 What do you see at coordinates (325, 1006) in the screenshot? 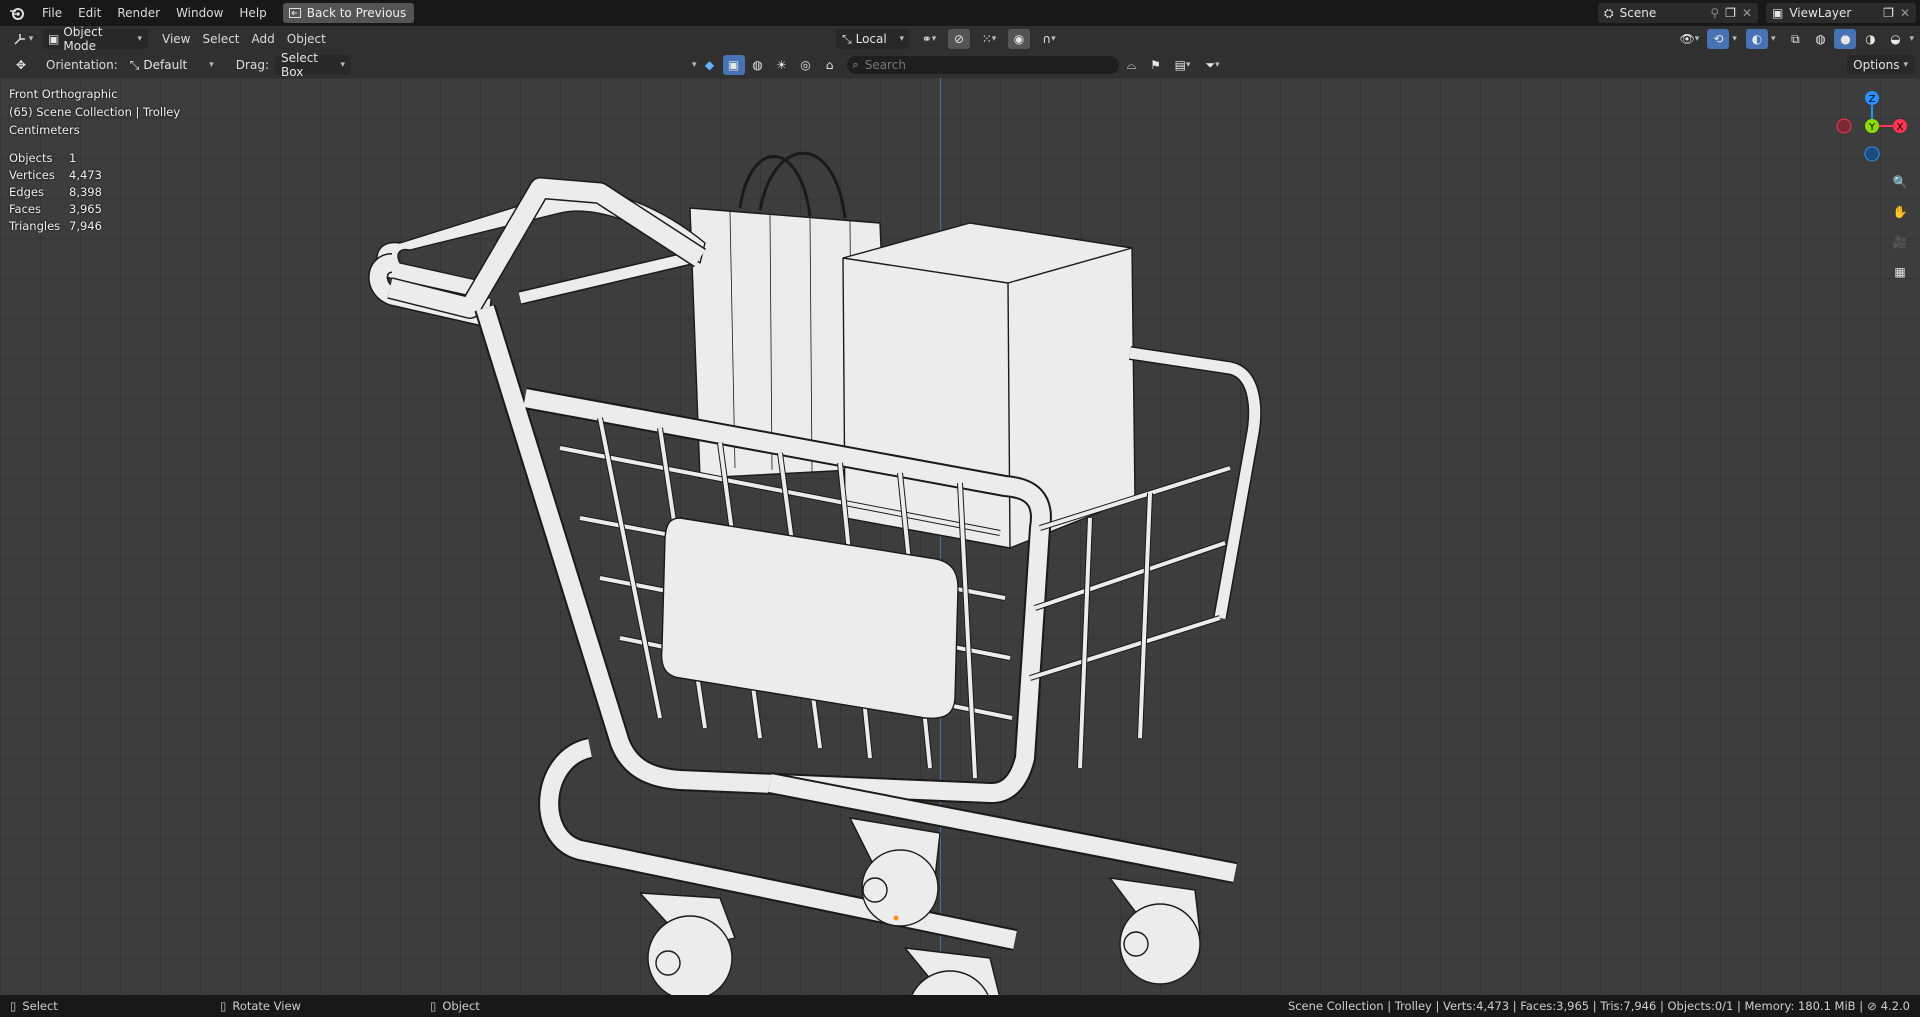
I see `status-hint-rotate: ▯ Rotate View` at bounding box center [325, 1006].